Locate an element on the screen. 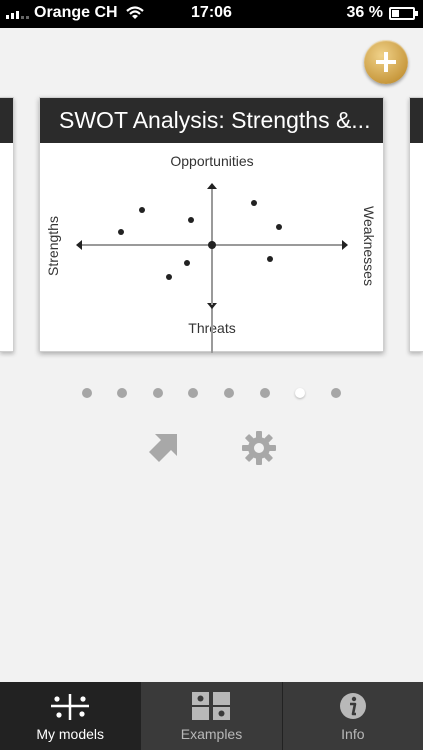  tab-my-models: My models is located at coordinates (71, 716).